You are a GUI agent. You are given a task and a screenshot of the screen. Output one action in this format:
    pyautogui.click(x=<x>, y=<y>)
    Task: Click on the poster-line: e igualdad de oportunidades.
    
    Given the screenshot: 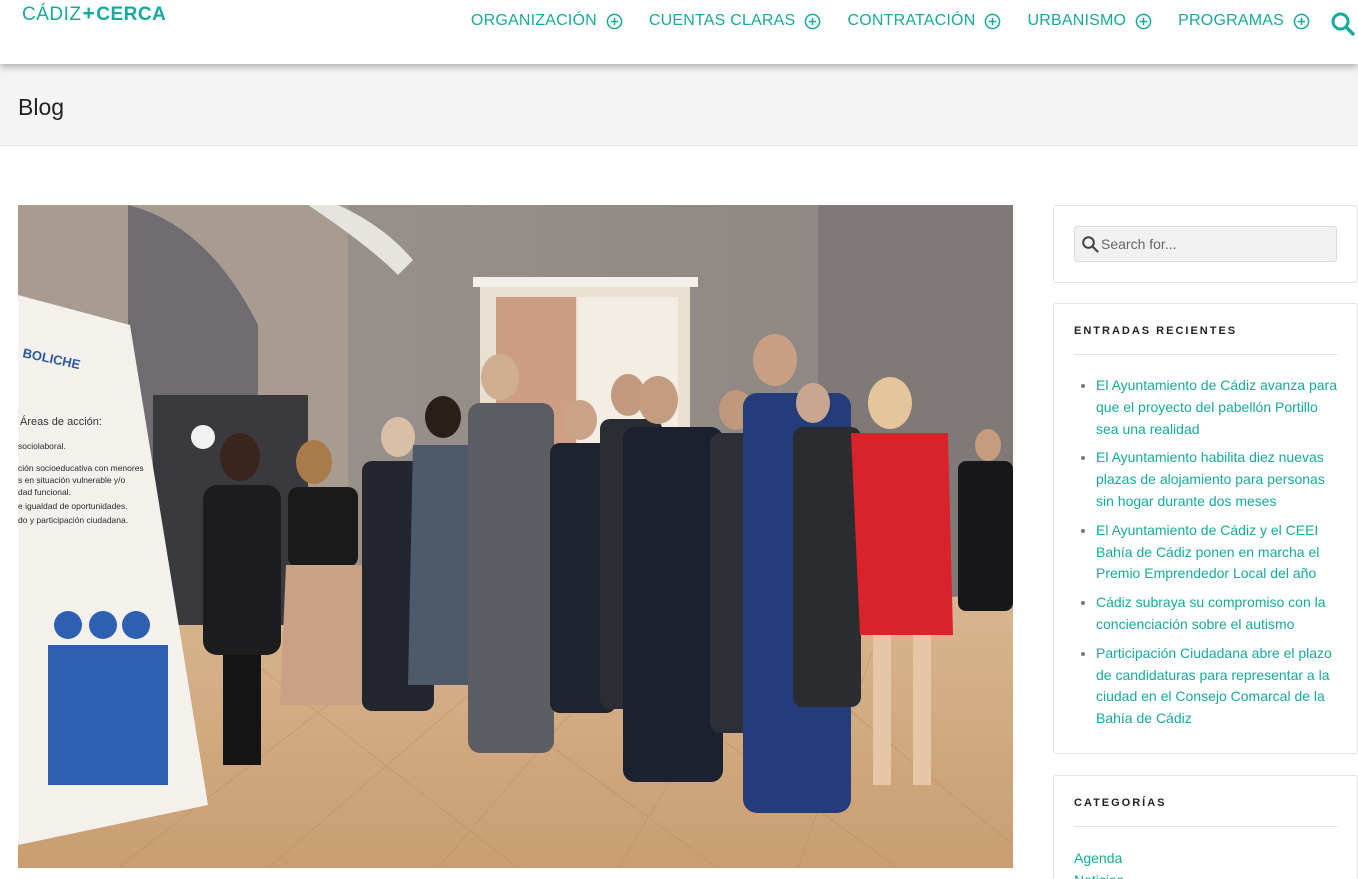 What is the action you would take?
    pyautogui.click(x=73, y=506)
    